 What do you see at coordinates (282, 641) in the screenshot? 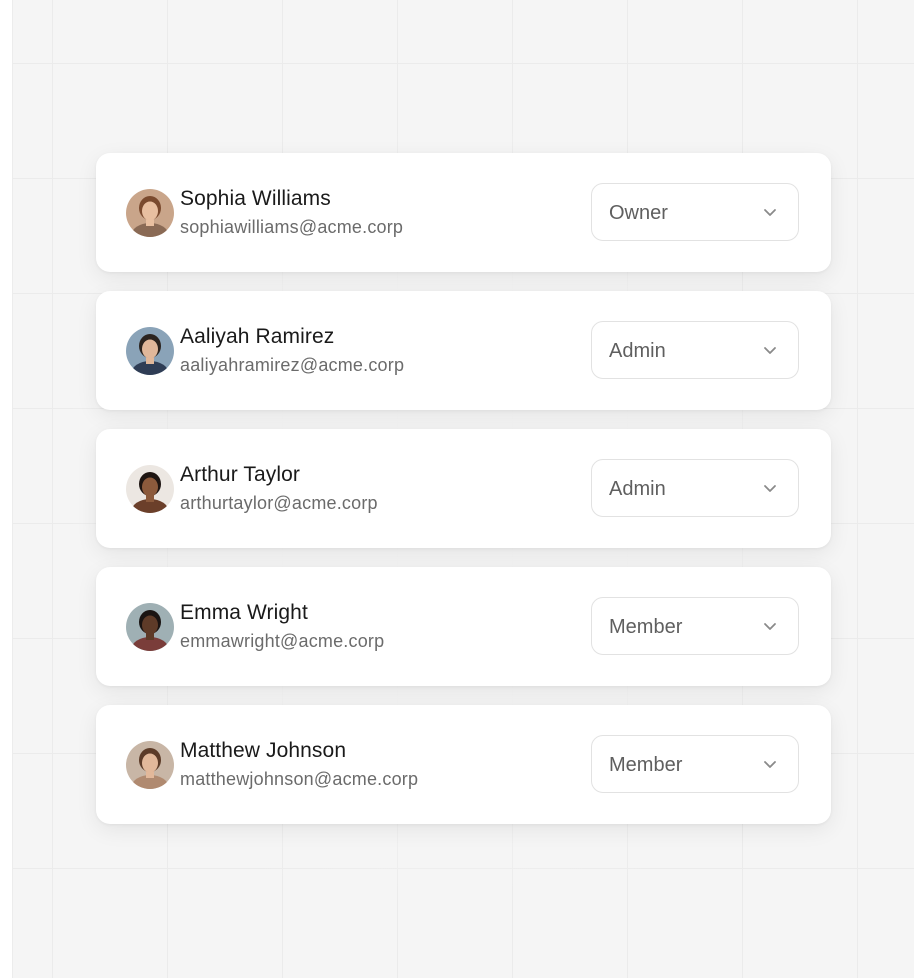
I see `member-email: emmawright@acme.corp` at bounding box center [282, 641].